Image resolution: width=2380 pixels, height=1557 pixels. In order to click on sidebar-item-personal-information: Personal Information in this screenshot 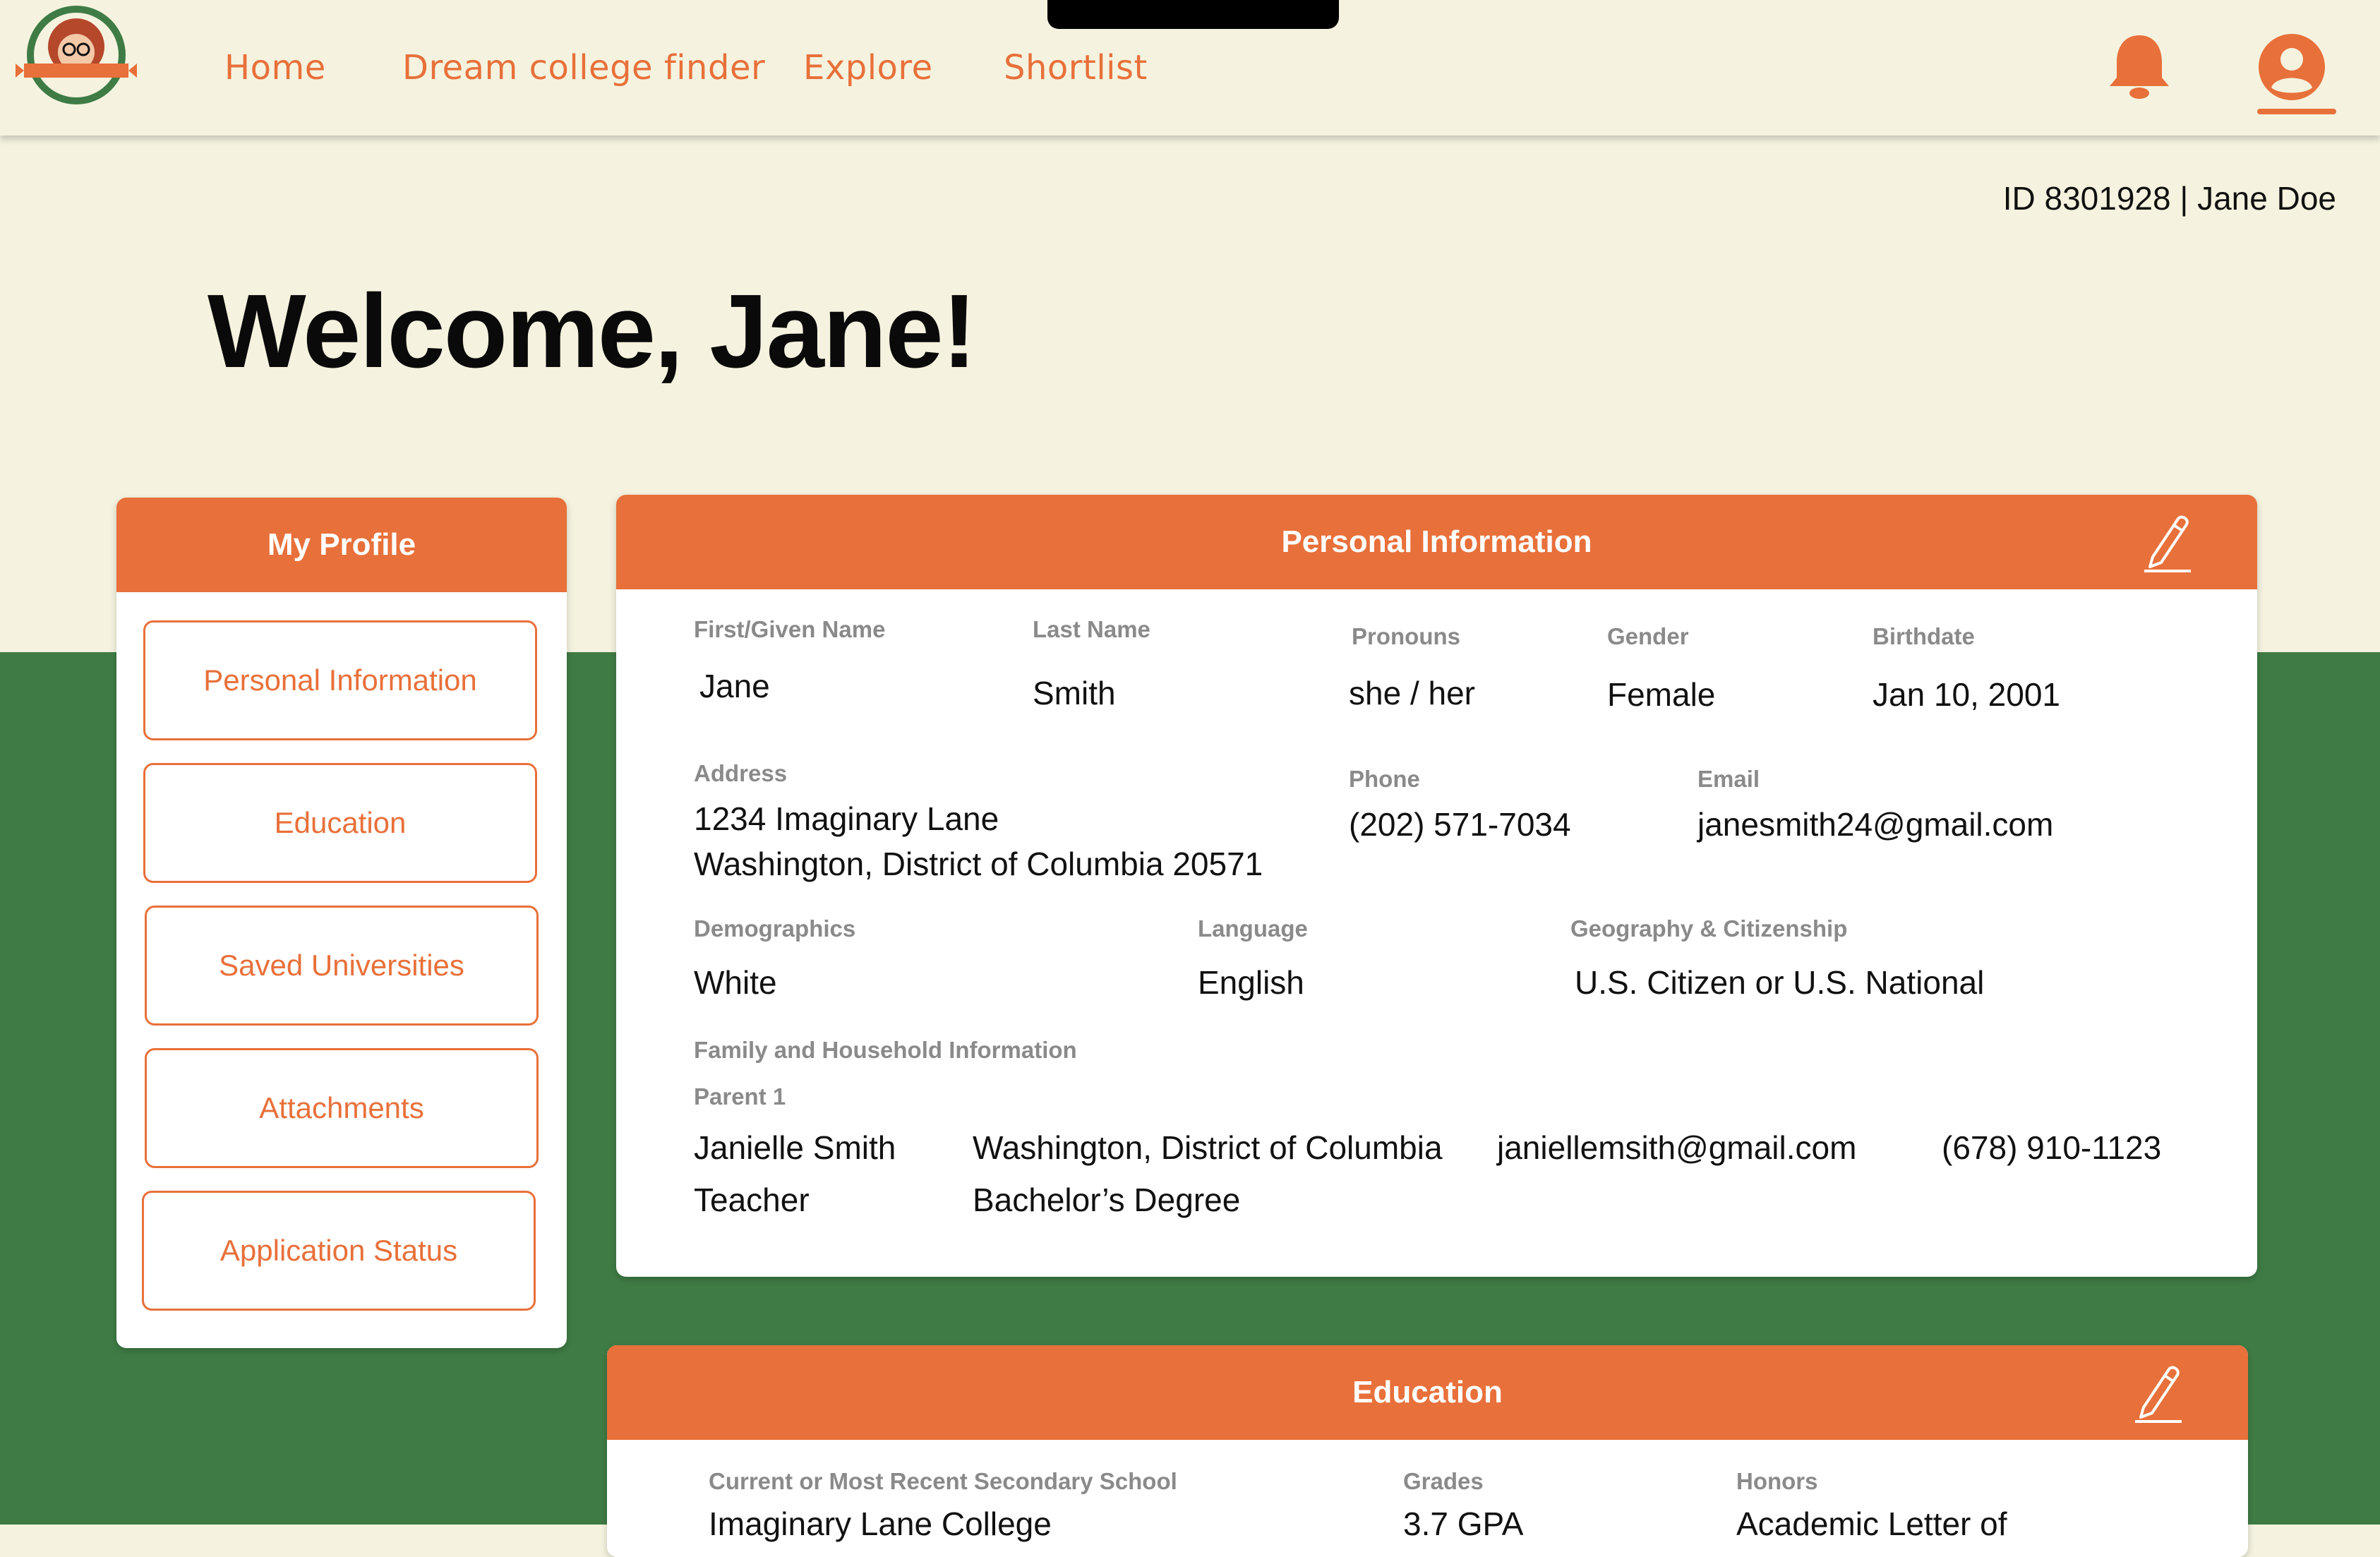, I will do `click(340, 680)`.